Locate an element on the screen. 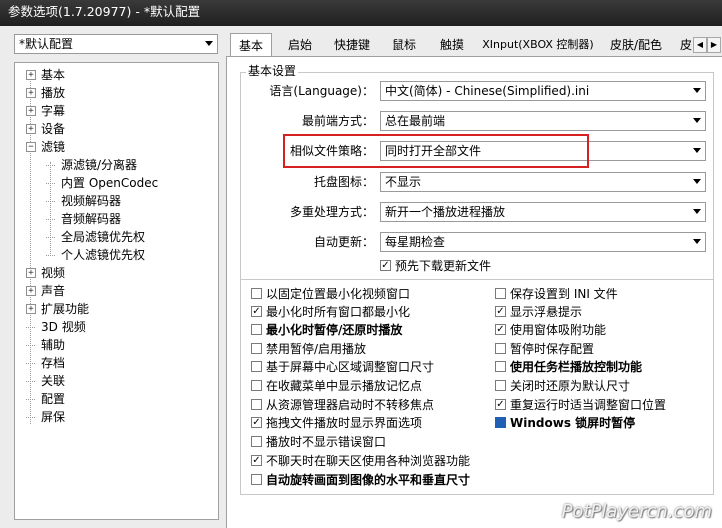  language-select: 中文(简体) - Chinese(Simplified).ini is located at coordinates (543, 91).